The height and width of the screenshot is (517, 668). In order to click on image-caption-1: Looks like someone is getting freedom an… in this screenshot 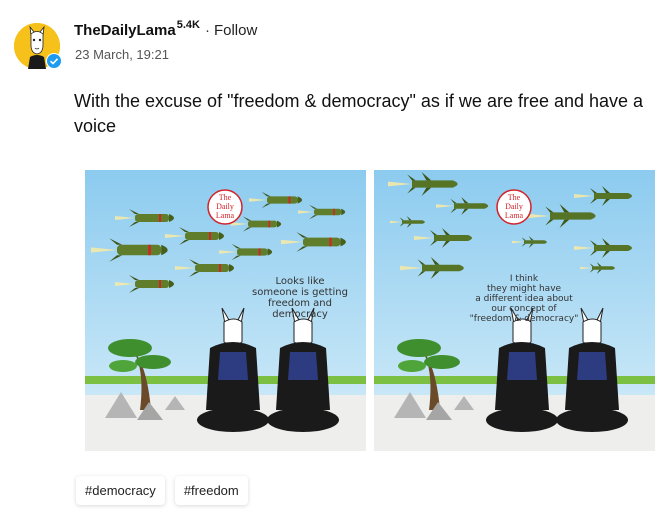, I will do `click(300, 298)`.